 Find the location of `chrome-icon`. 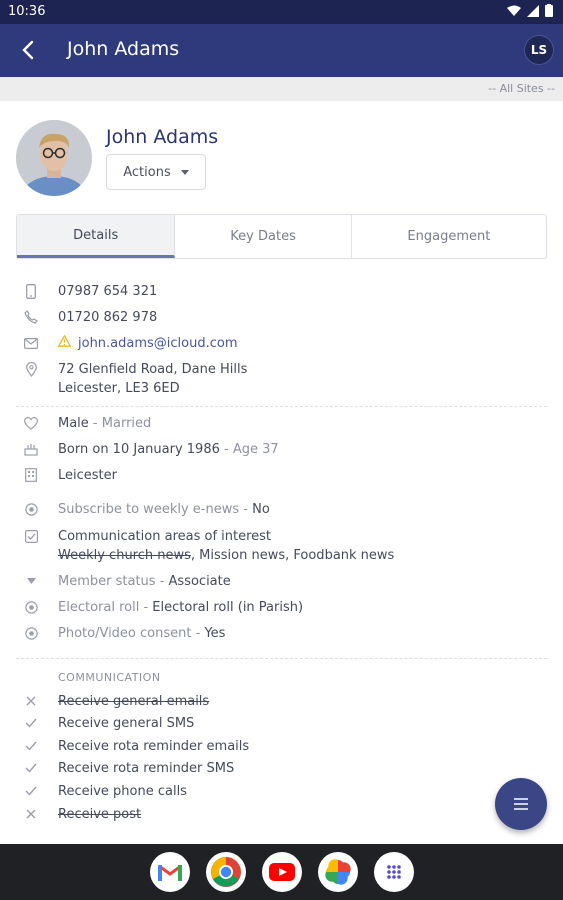

chrome-icon is located at coordinates (225, 872).